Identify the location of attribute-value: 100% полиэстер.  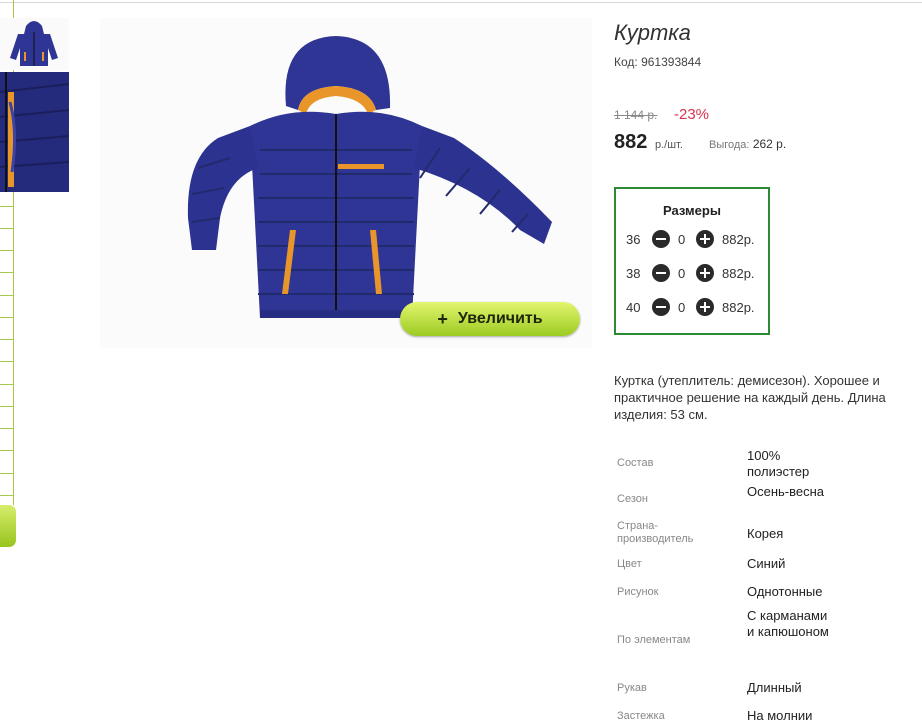
(778, 463).